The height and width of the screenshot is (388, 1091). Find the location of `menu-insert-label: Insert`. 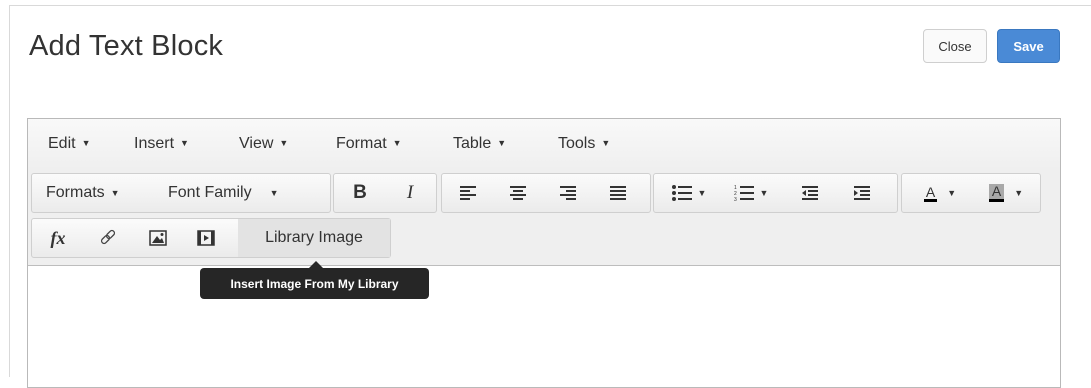

menu-insert-label: Insert is located at coordinates (154, 143).